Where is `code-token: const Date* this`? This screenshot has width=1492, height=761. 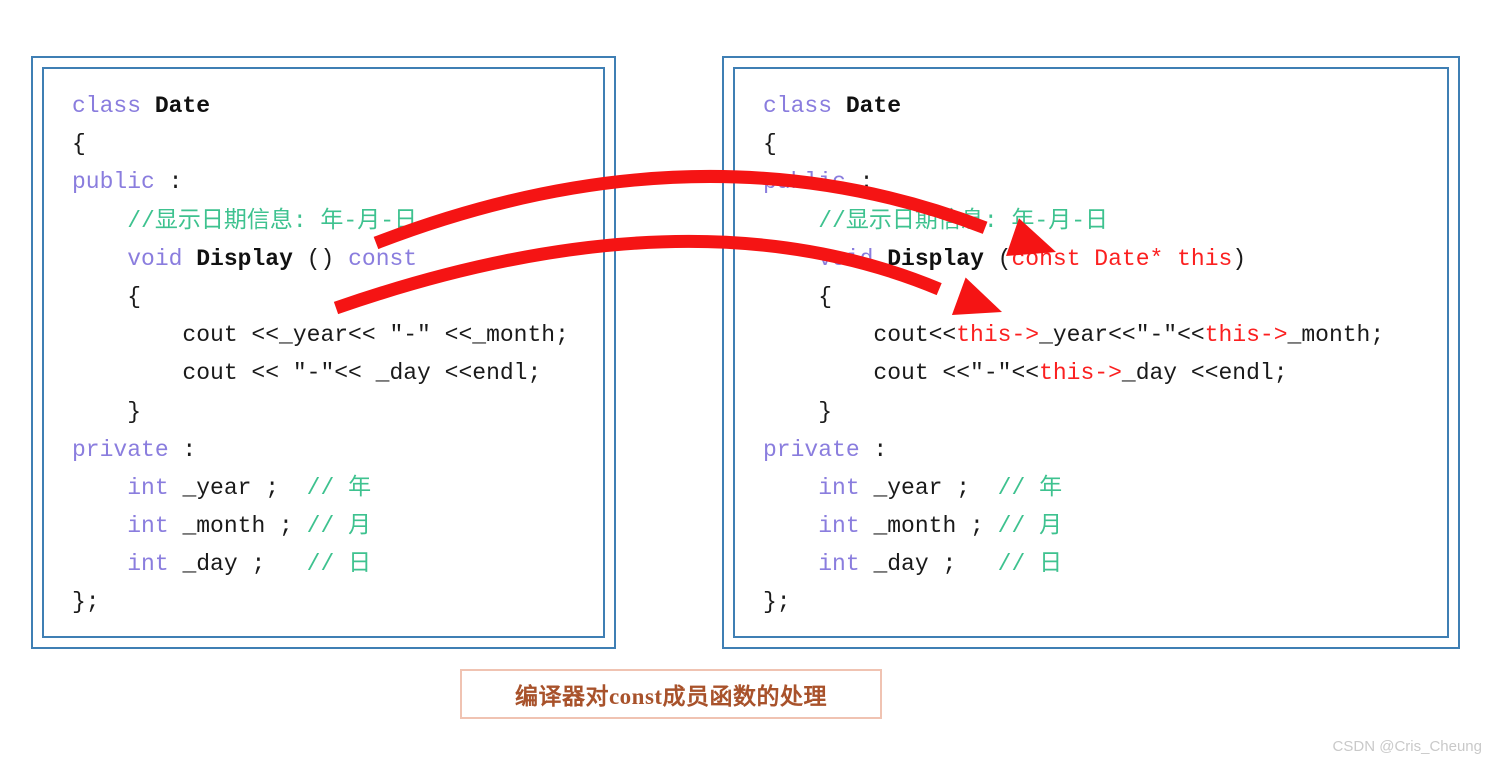
code-token: const Date* this is located at coordinates (1122, 258).